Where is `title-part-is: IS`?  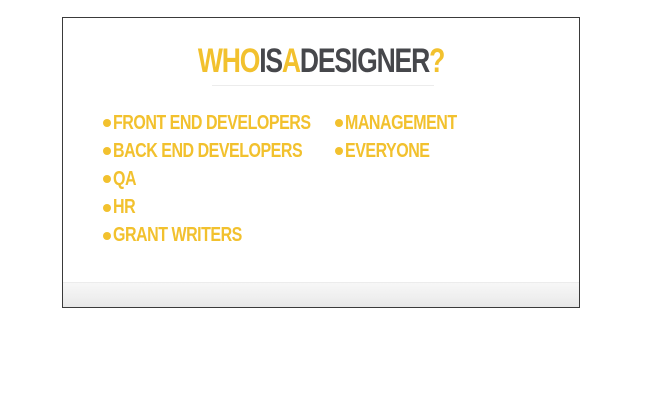 title-part-is: IS is located at coordinates (271, 61).